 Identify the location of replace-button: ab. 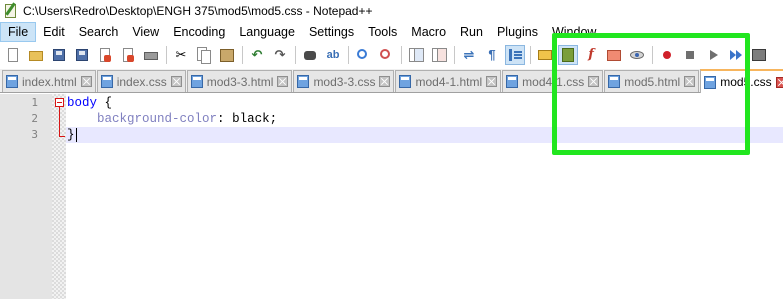
(333, 55).